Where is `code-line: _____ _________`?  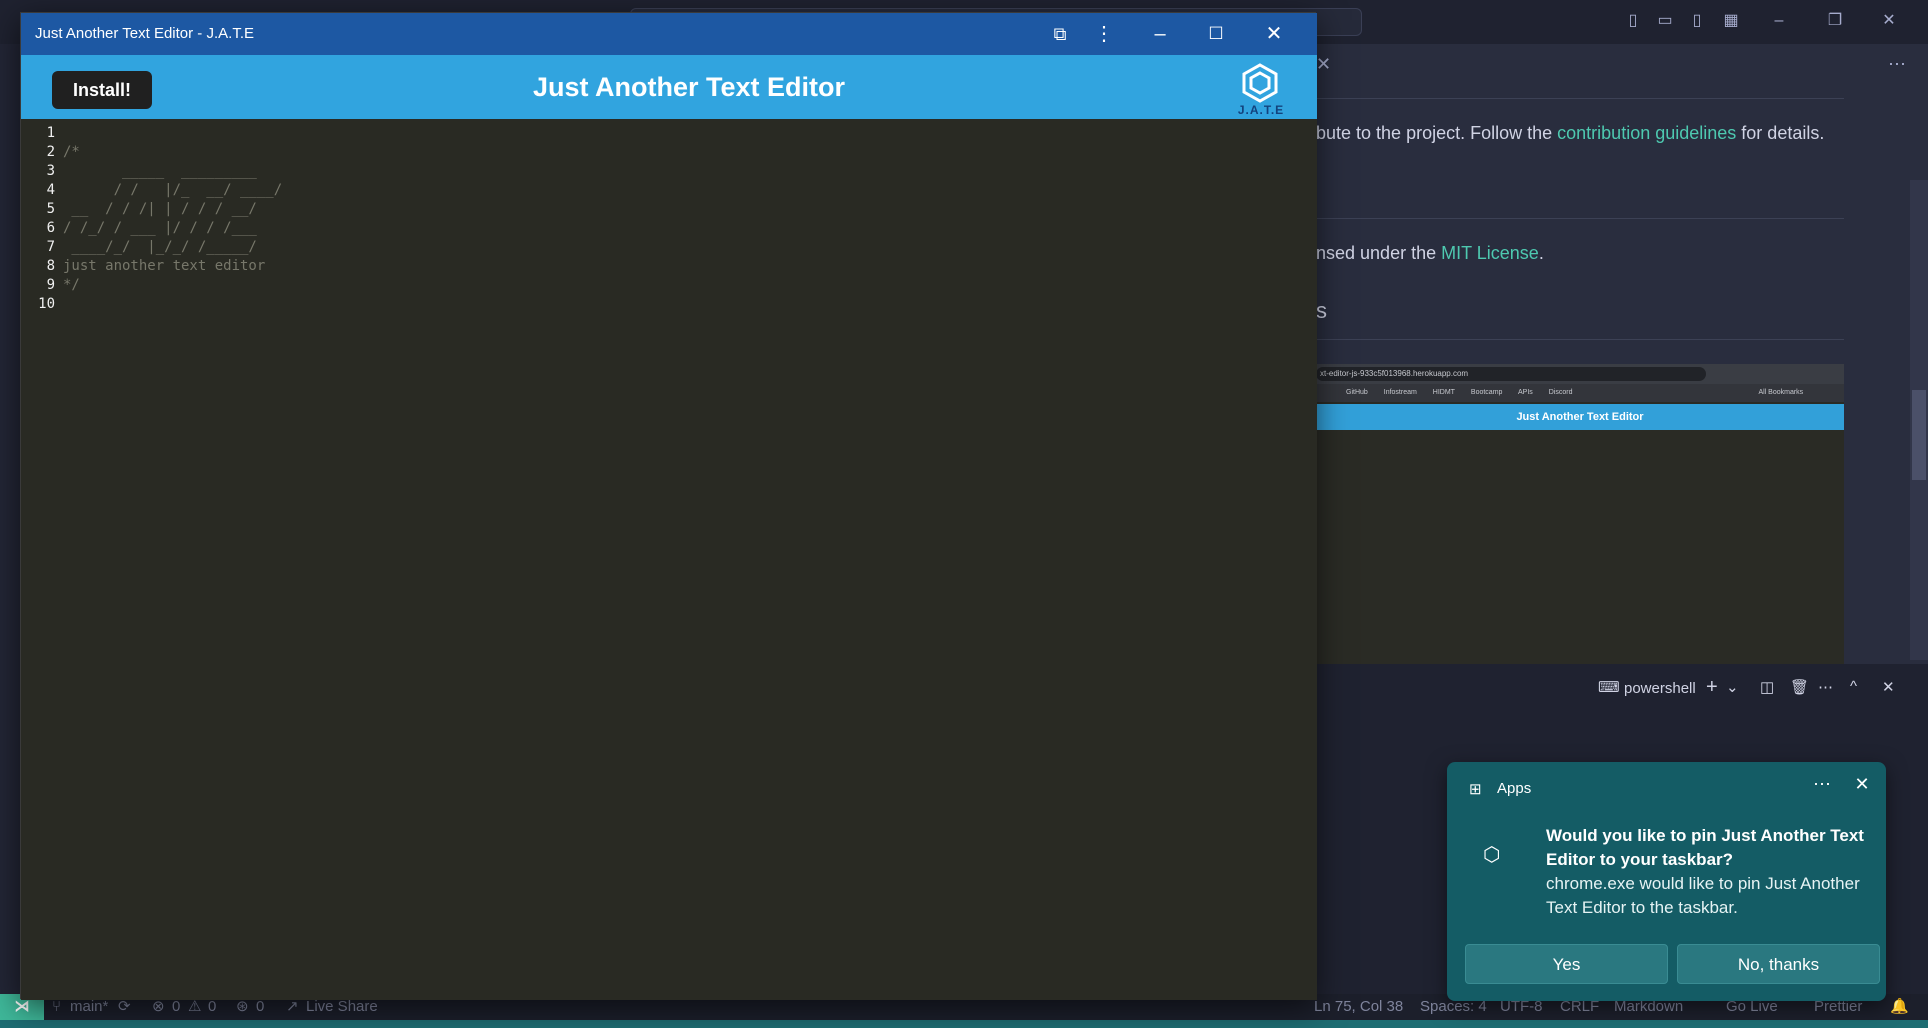 code-line: _____ _________ is located at coordinates (160, 171).